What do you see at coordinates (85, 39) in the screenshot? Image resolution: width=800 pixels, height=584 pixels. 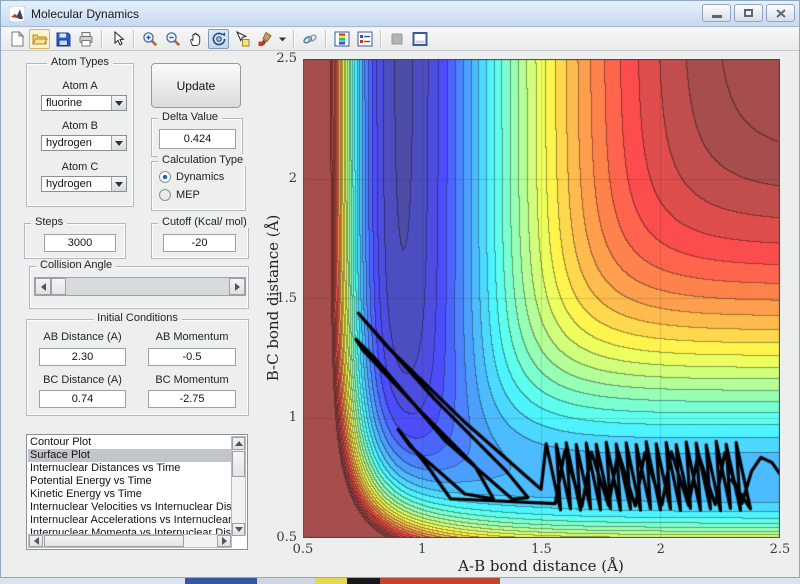 I see `print-icon` at bounding box center [85, 39].